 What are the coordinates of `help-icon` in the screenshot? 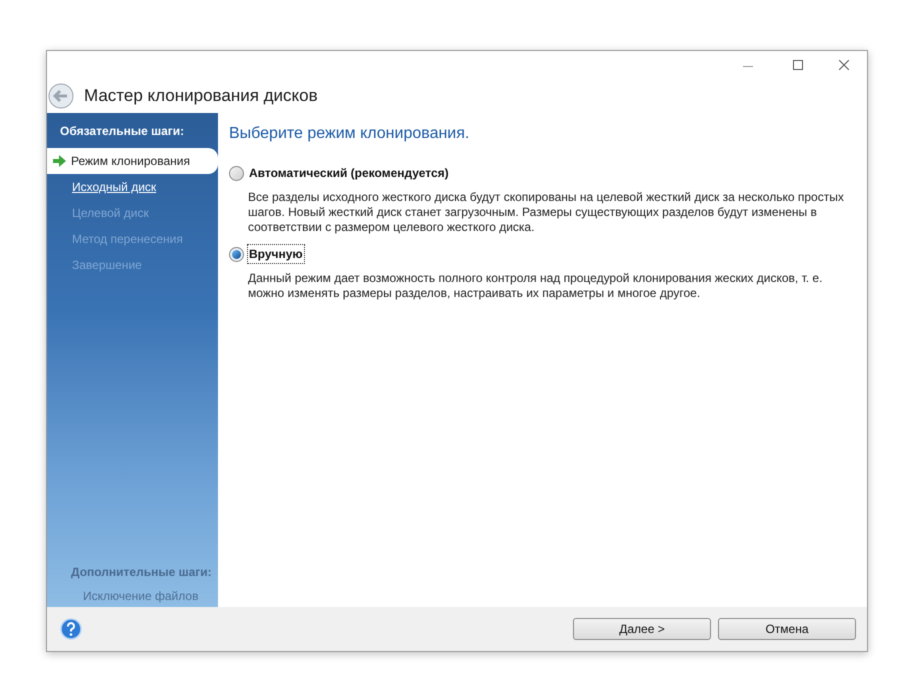 It's located at (71, 629).